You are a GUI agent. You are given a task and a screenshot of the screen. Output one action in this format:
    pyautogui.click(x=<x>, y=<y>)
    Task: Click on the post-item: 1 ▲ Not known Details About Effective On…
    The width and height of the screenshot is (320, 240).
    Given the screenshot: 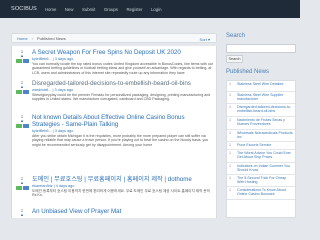 What is the action you would take?
    pyautogui.click(x=114, y=139)
    